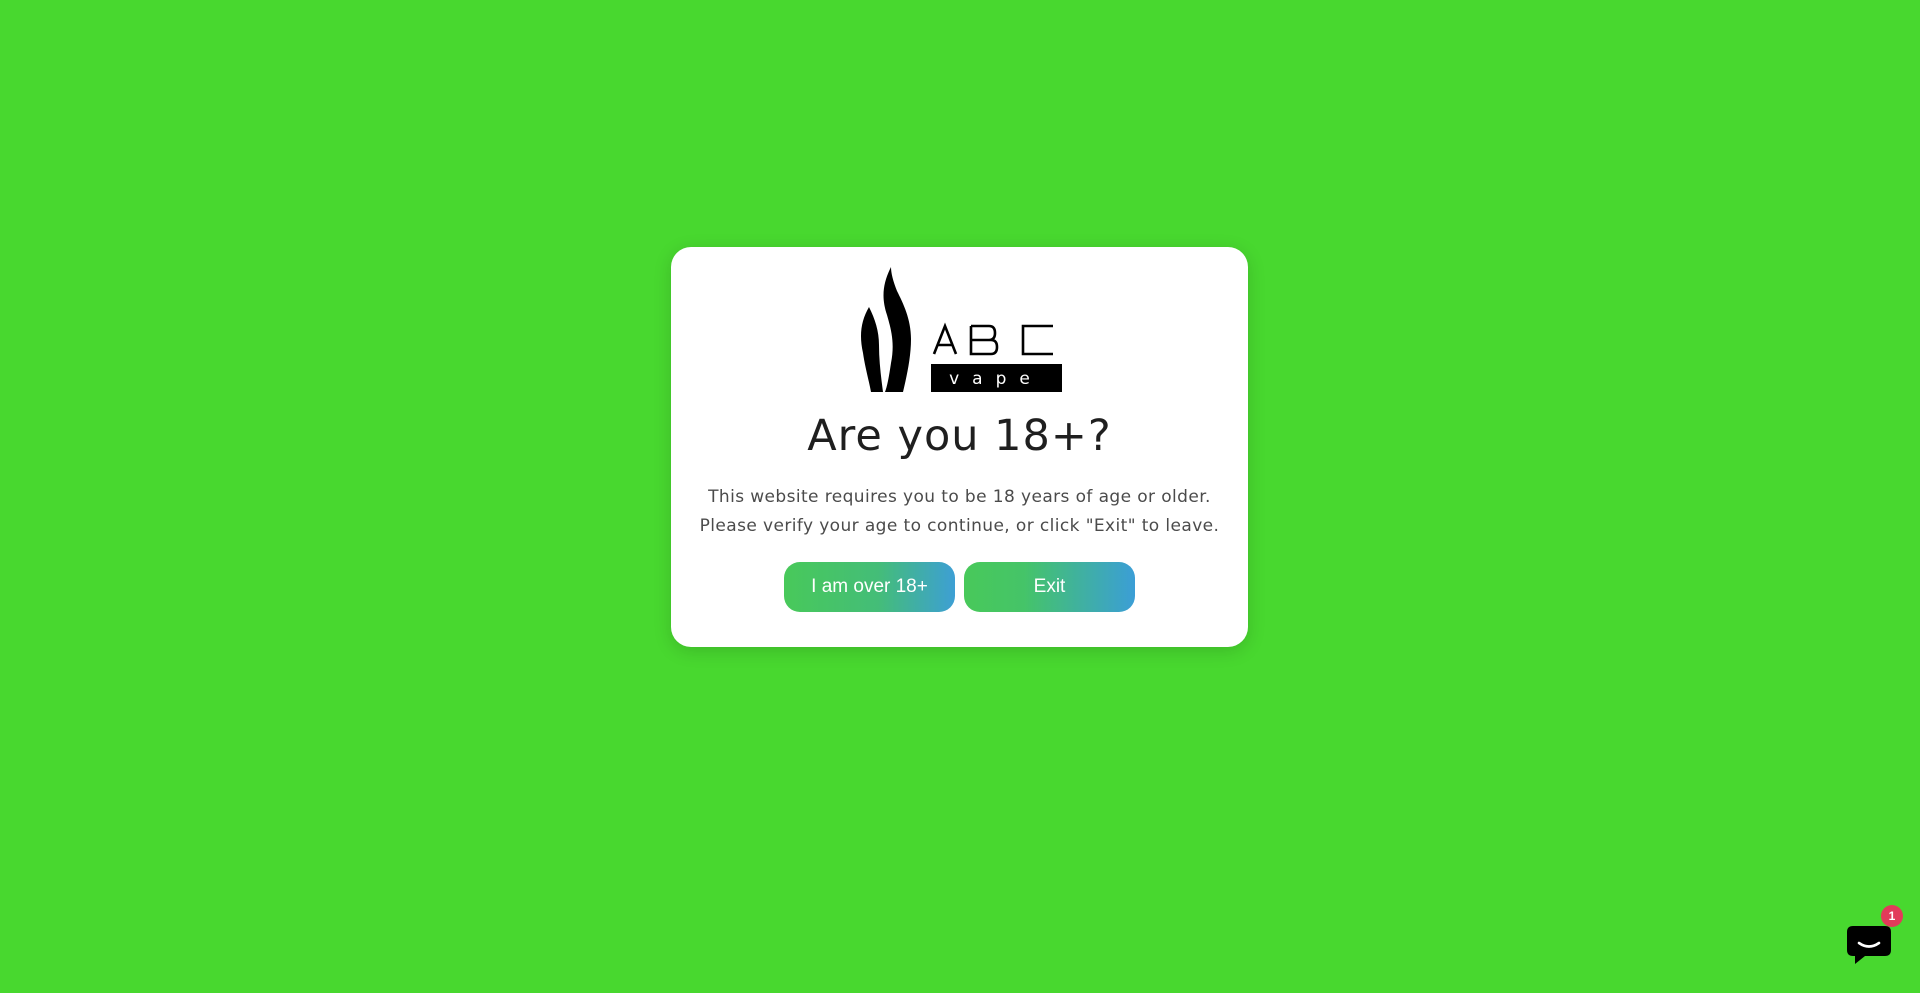 Image resolution: width=1920 pixels, height=993 pixels. Describe the element at coordinates (1049, 587) in the screenshot. I see `exit-button: Exit` at that location.